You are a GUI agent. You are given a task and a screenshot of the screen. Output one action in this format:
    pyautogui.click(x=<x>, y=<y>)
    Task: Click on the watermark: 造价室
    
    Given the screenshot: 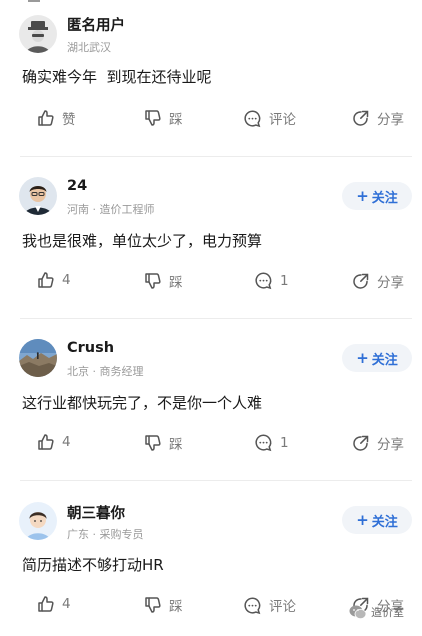 What is the action you would take?
    pyautogui.click(x=376, y=612)
    